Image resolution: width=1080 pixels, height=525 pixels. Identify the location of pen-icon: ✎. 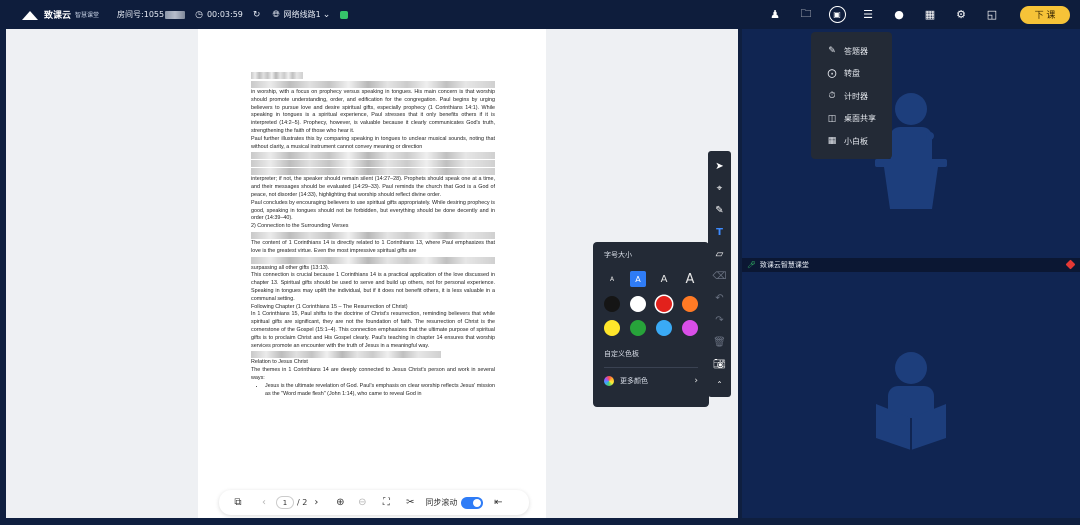
(719, 210).